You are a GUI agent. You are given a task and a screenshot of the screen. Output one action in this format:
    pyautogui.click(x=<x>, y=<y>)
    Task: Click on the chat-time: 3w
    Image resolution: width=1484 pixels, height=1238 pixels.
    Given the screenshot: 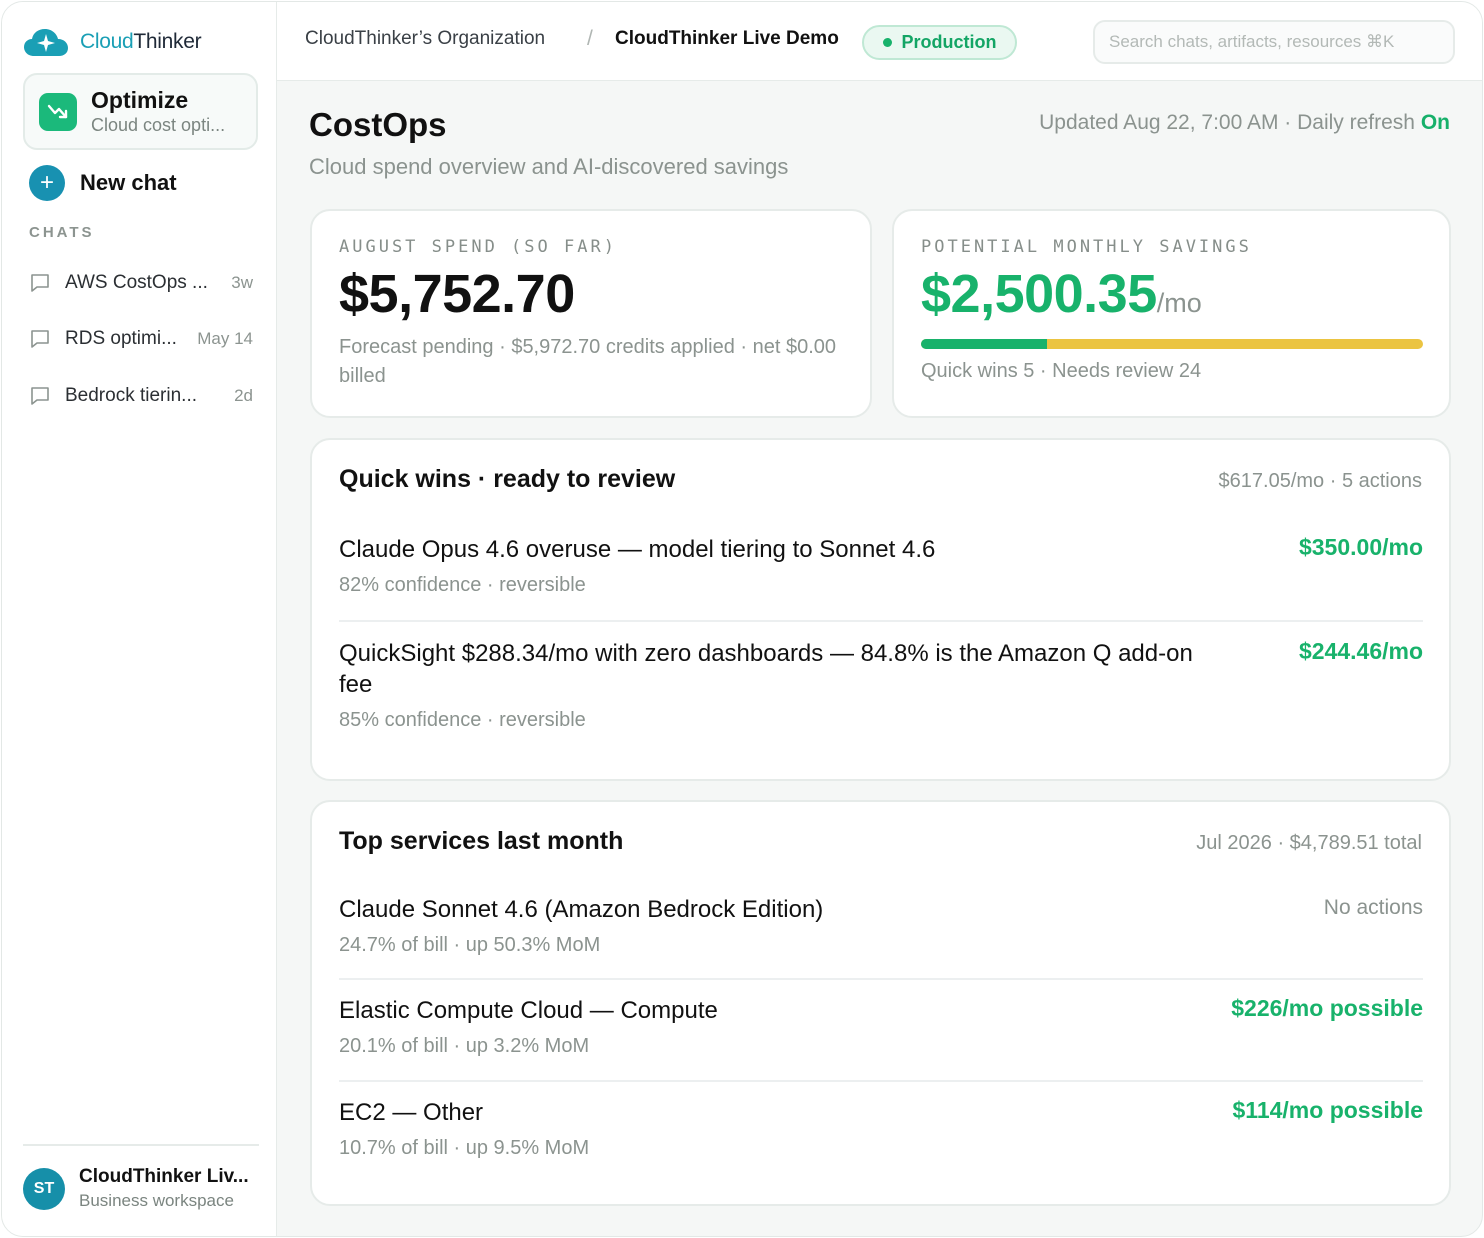 What is the action you would take?
    pyautogui.click(x=242, y=282)
    